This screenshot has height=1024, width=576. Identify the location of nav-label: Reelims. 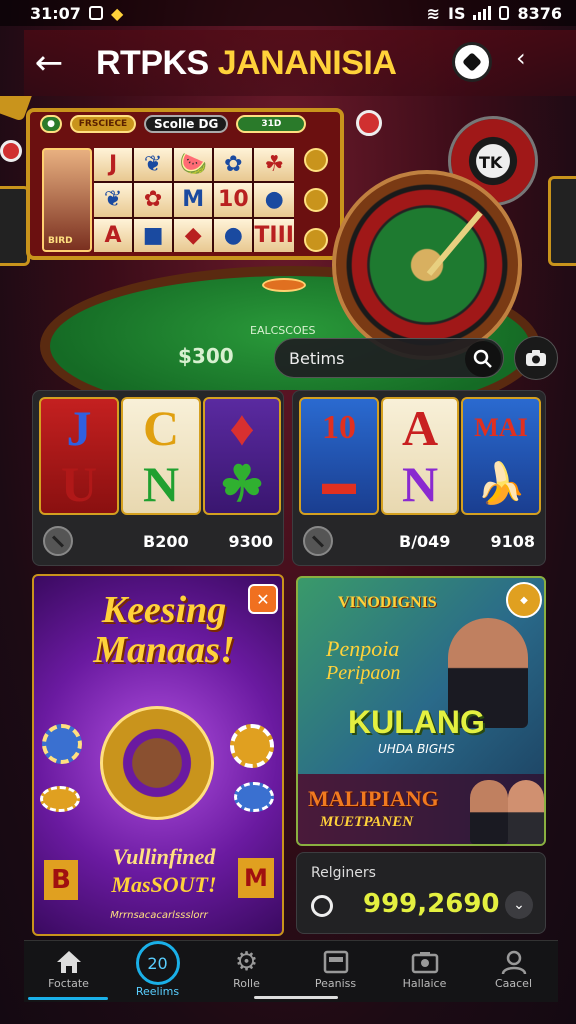
(157, 991).